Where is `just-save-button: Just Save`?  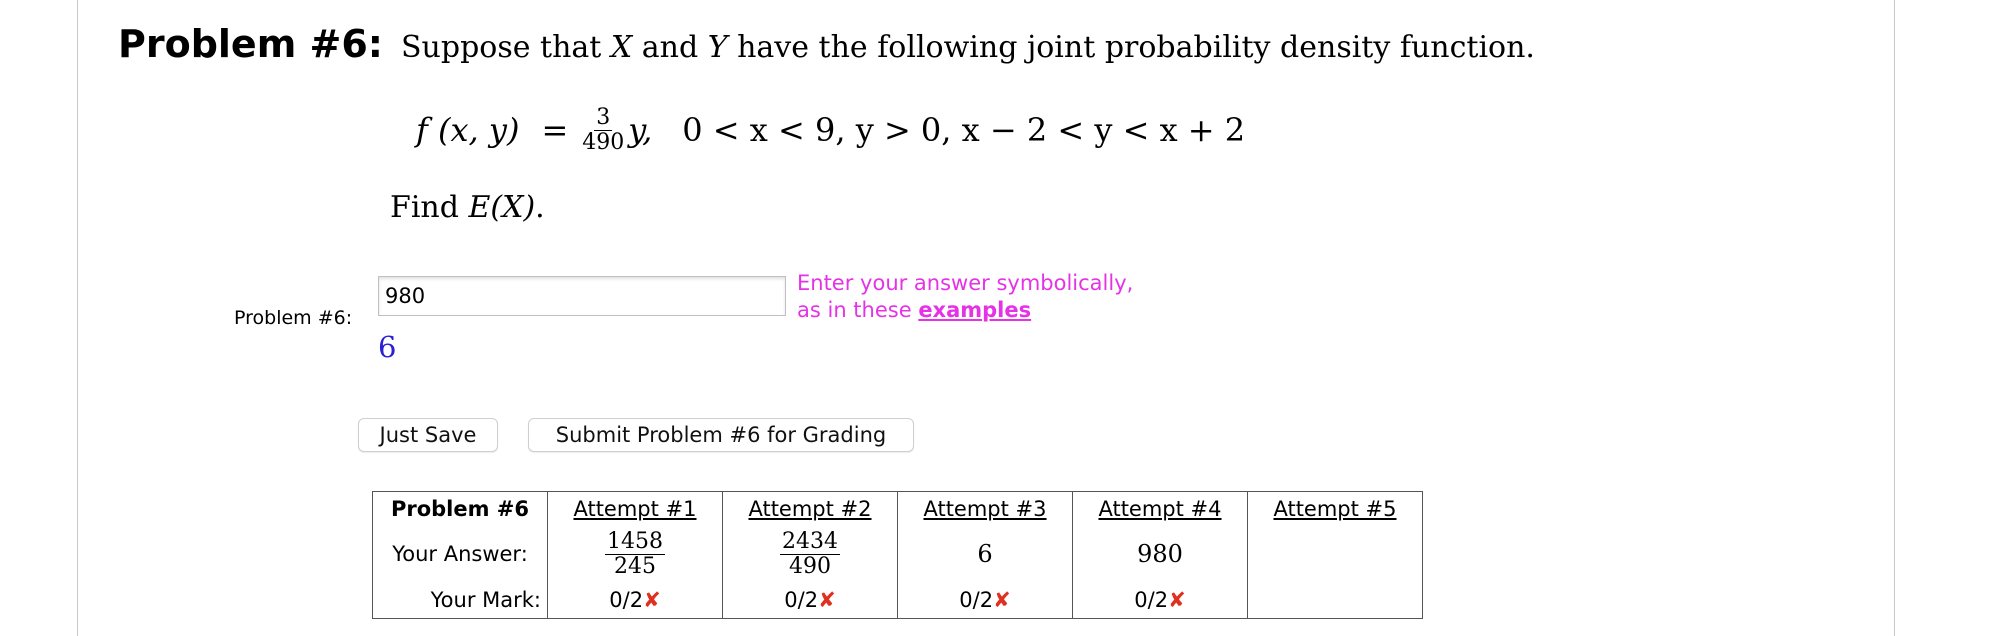
just-save-button: Just Save is located at coordinates (428, 435).